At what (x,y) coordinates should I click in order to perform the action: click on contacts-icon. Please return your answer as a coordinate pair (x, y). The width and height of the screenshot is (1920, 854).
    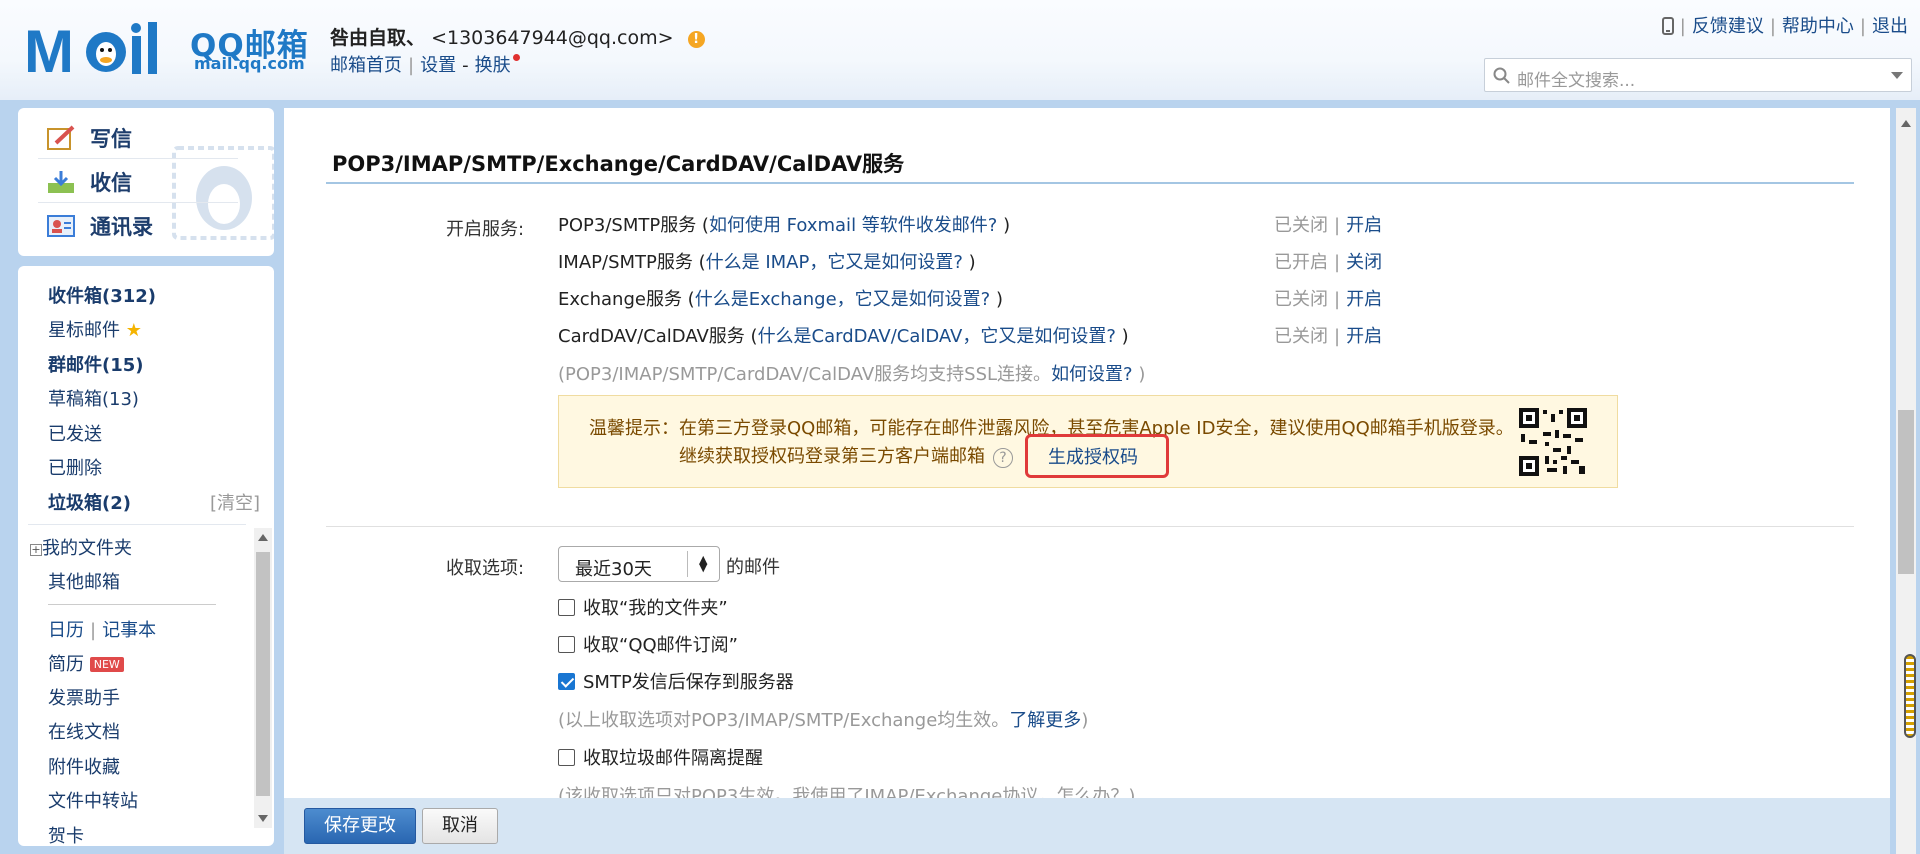
    Looking at the image, I should click on (61, 226).